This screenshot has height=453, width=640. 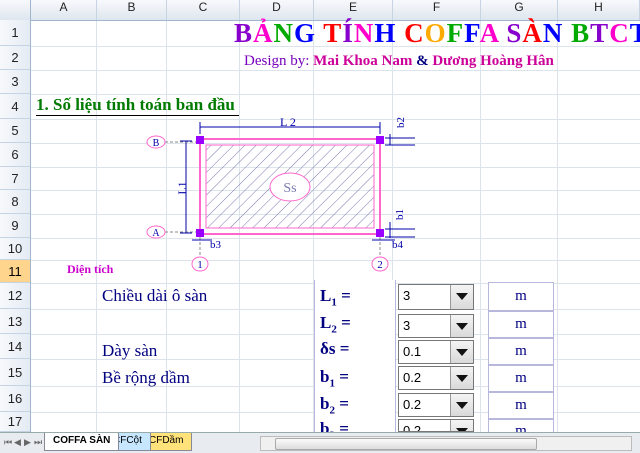 I want to click on sheet-title: BẢNG TÍNH COFFA SÀN BTCT, so click(x=437, y=33).